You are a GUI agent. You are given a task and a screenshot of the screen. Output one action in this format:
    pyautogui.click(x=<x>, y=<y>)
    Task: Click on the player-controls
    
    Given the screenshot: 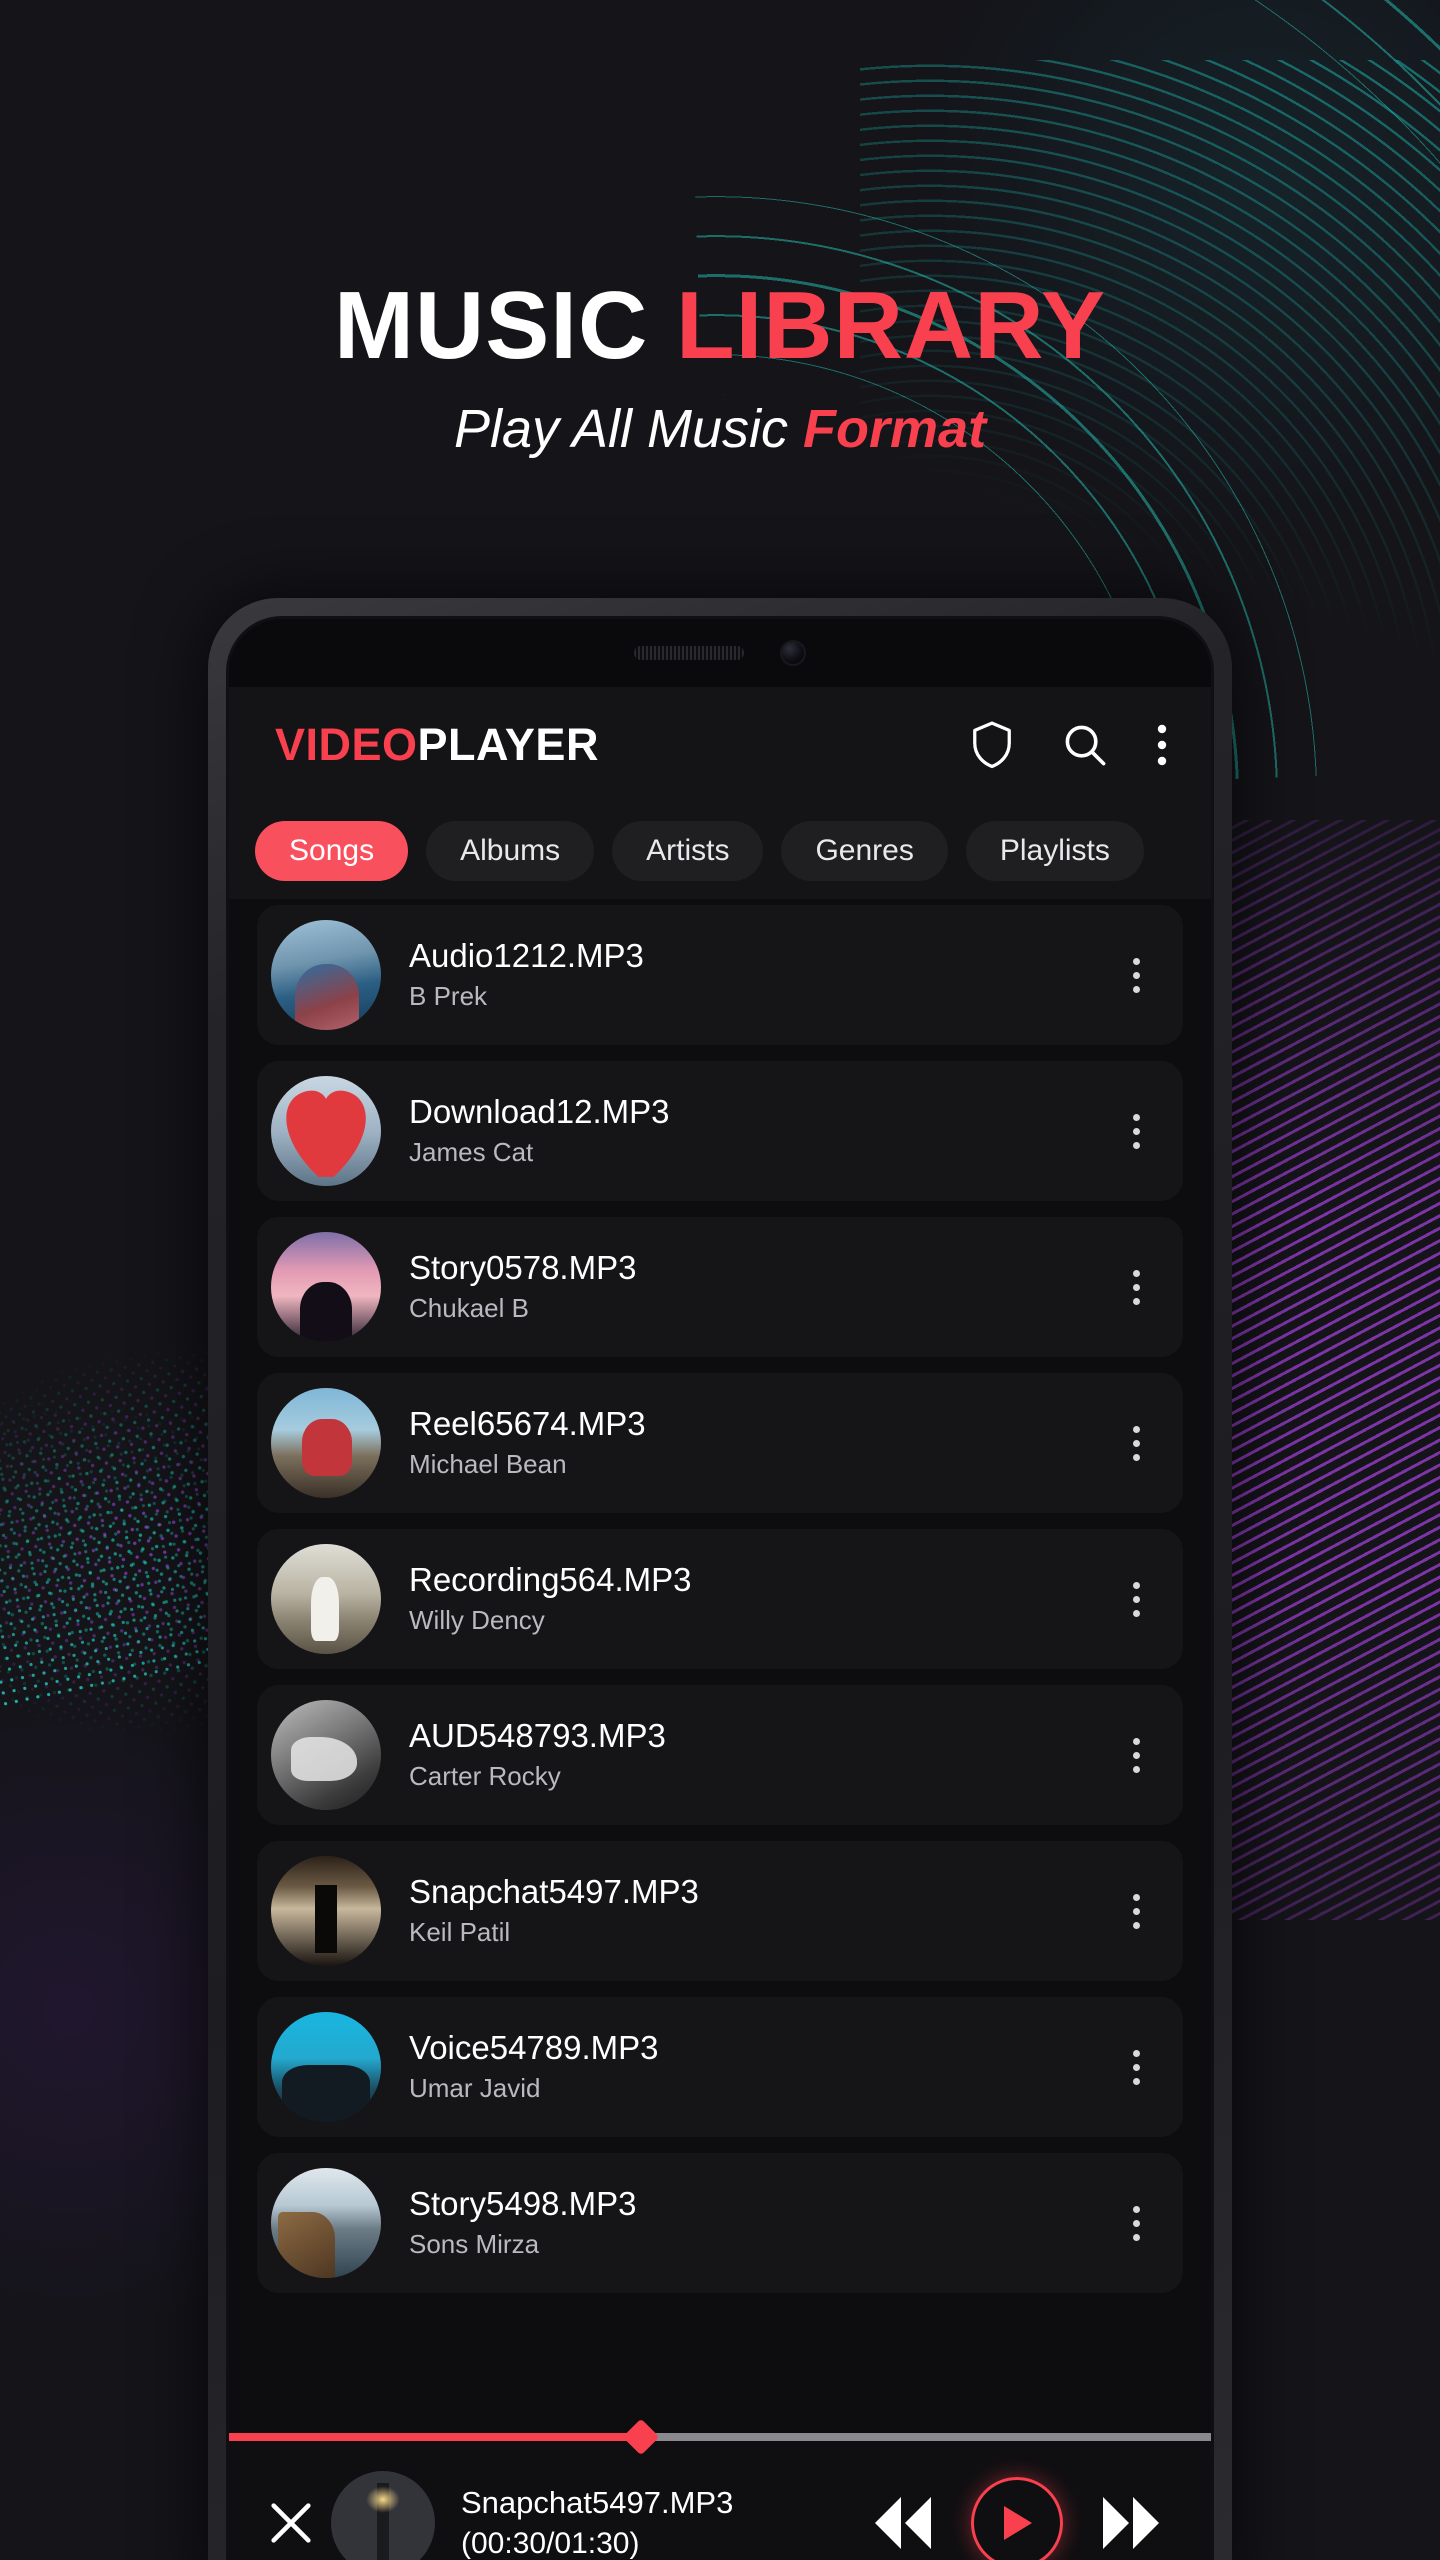 What is the action you would take?
    pyautogui.click(x=1020, y=2518)
    